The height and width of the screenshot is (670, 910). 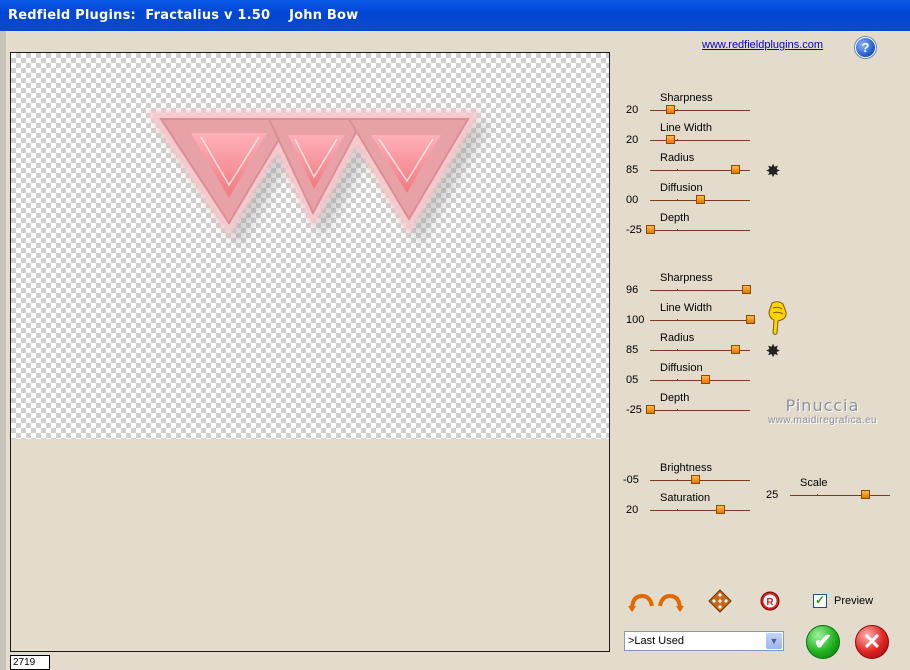 What do you see at coordinates (822, 420) in the screenshot?
I see `watermark-url: www.maidiregrafica.eu` at bounding box center [822, 420].